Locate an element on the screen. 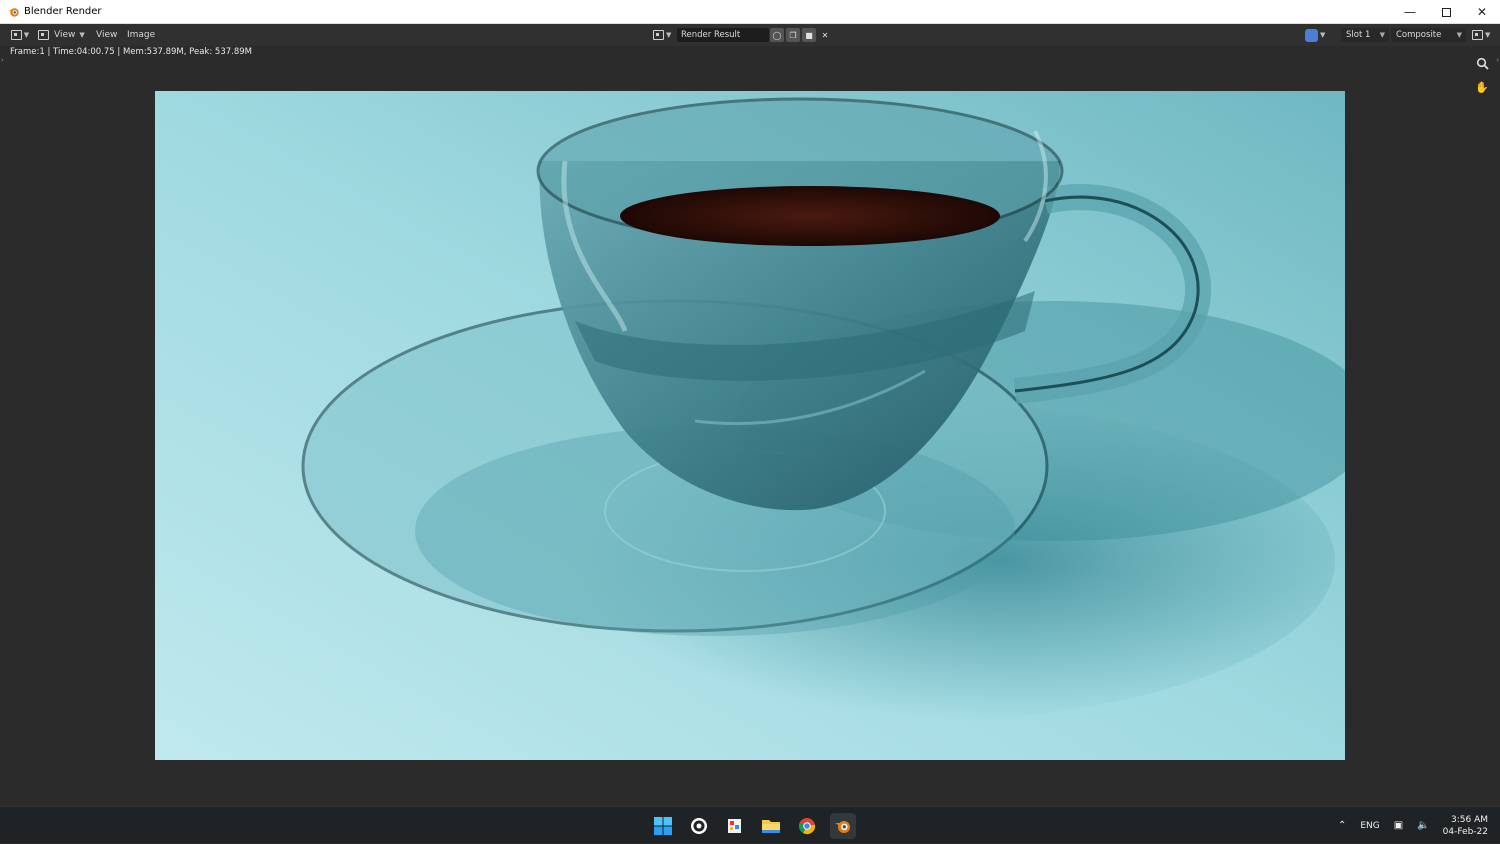 The height and width of the screenshot is (844, 1500). minimize-icon: — is located at coordinates (1410, 12).